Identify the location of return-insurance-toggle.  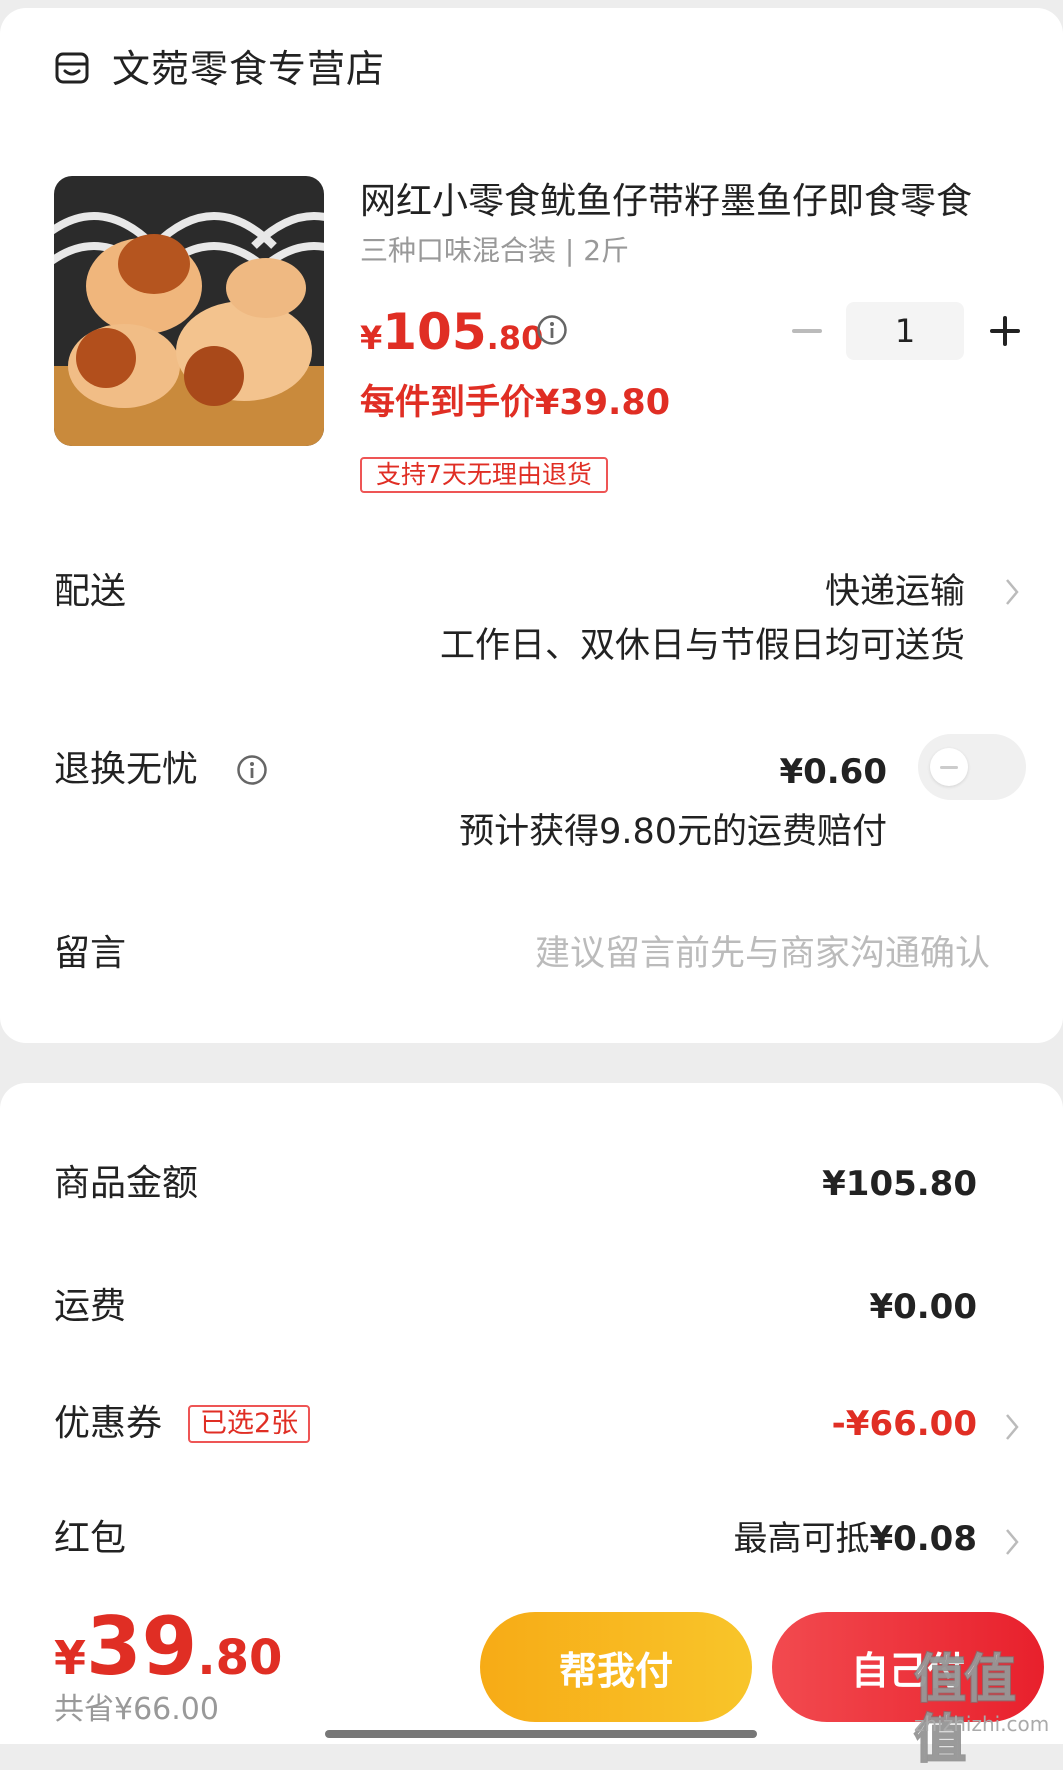
(972, 767).